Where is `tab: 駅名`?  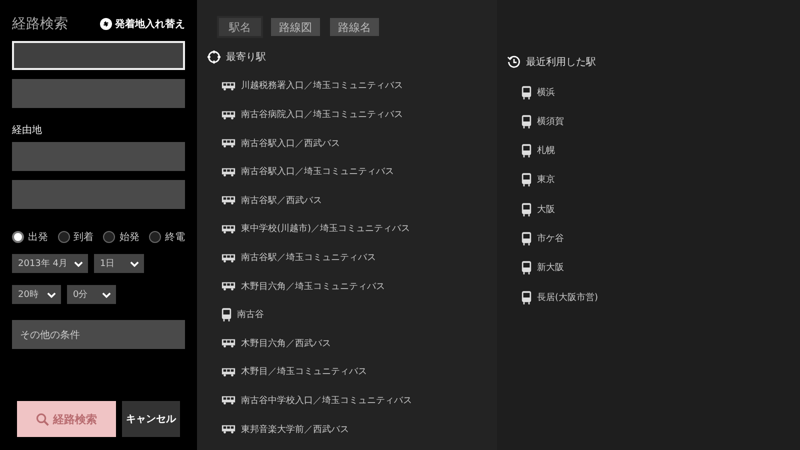
tab: 駅名 is located at coordinates (240, 27).